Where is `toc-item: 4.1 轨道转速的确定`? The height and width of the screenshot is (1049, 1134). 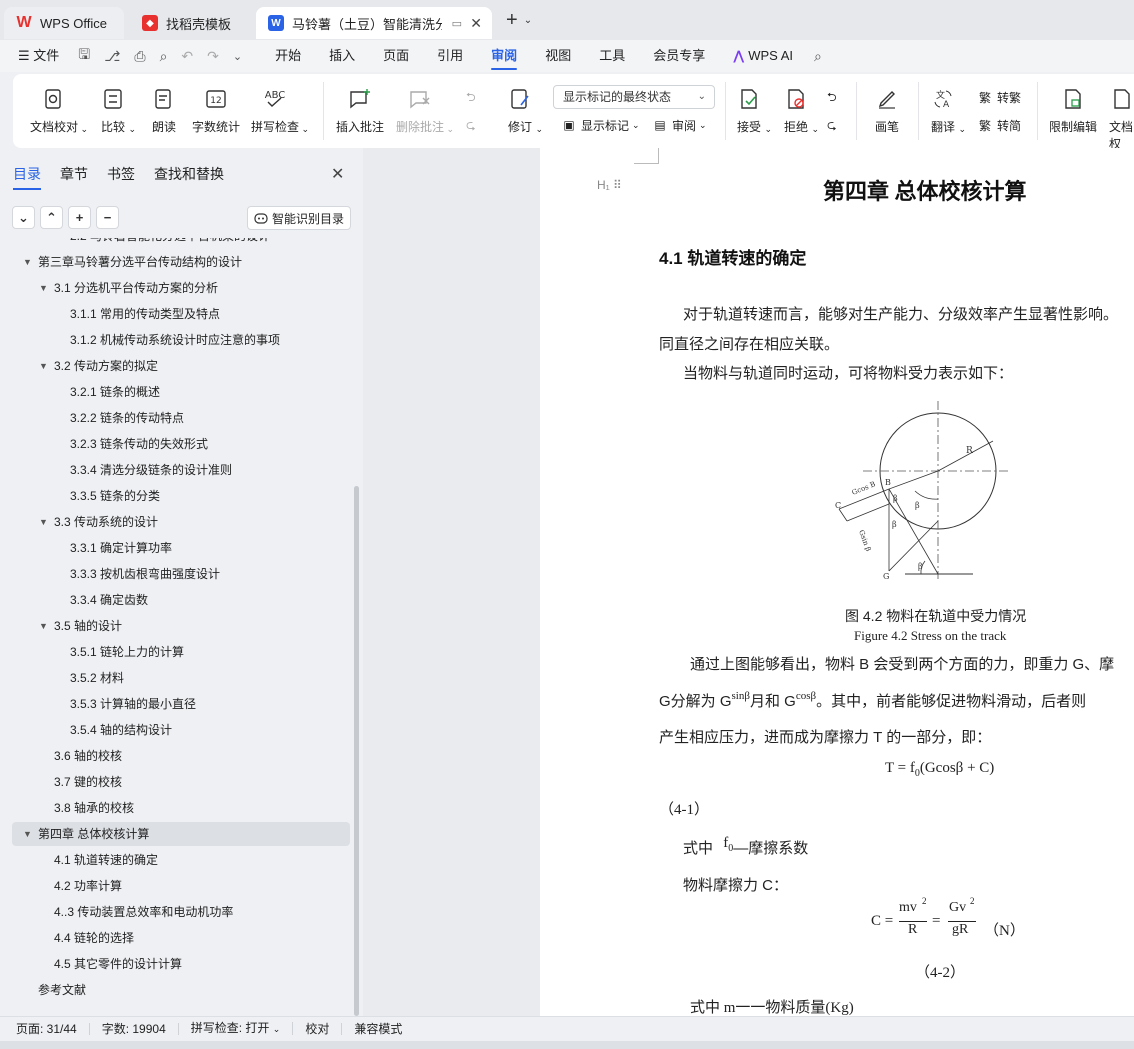
toc-item: 4.1 轨道转速的确定 is located at coordinates (181, 860).